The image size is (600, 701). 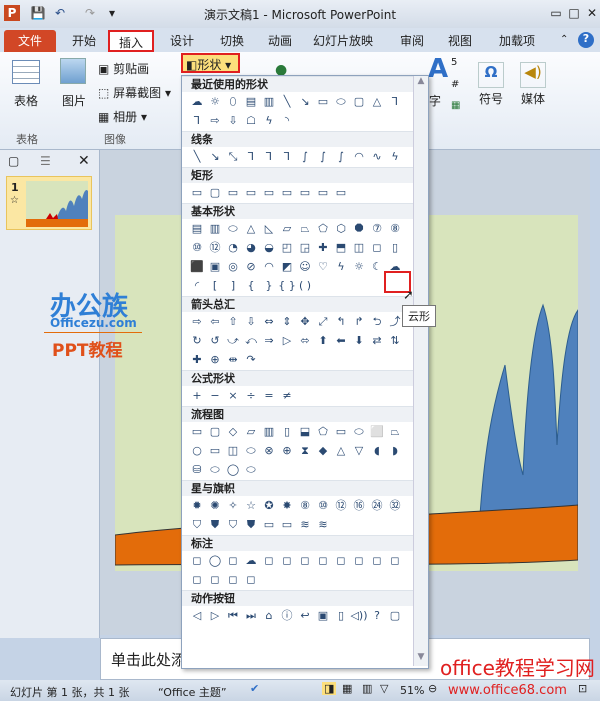 I want to click on shape-item-icon: ◆, so click(x=323, y=450).